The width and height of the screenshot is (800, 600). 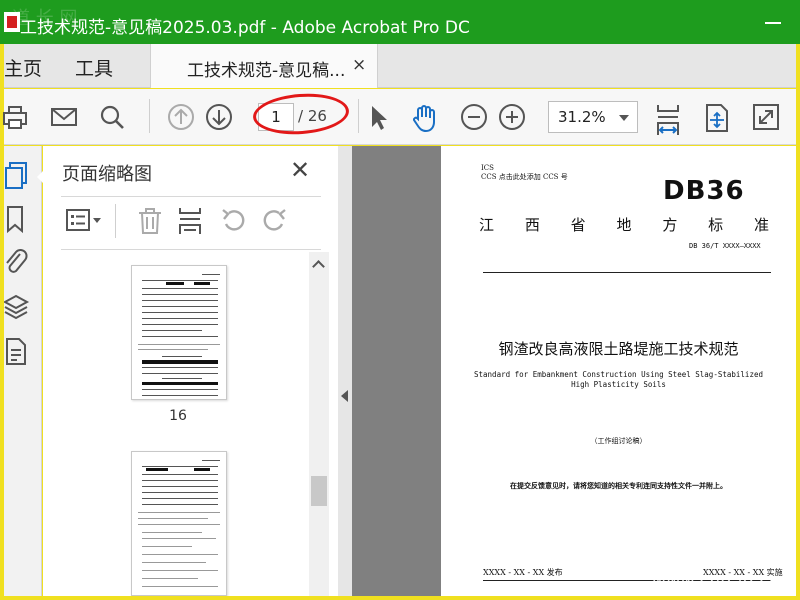 I want to click on options-menu-icon, so click(x=85, y=221).